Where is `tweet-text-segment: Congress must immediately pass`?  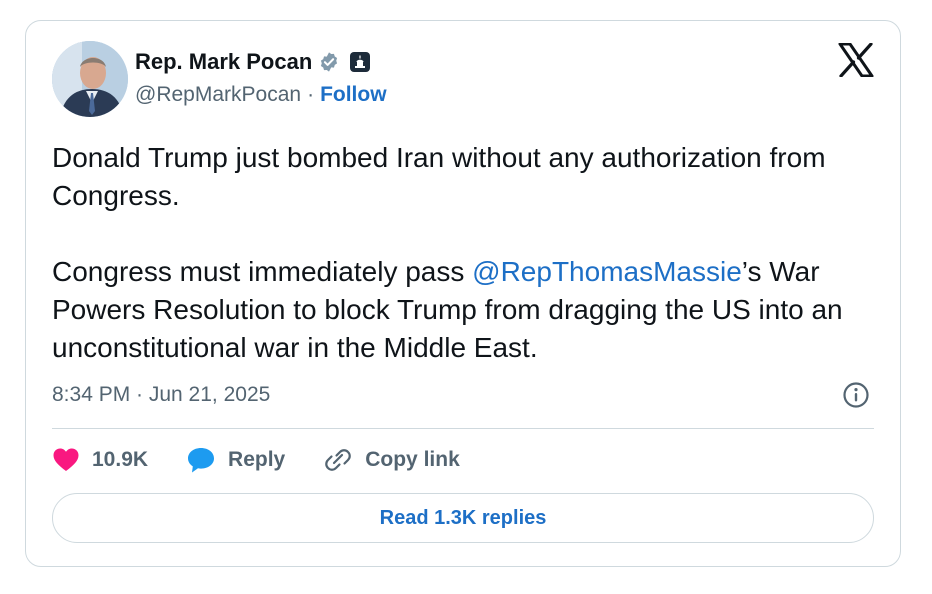
tweet-text-segment: Congress must immediately pass is located at coordinates (262, 271).